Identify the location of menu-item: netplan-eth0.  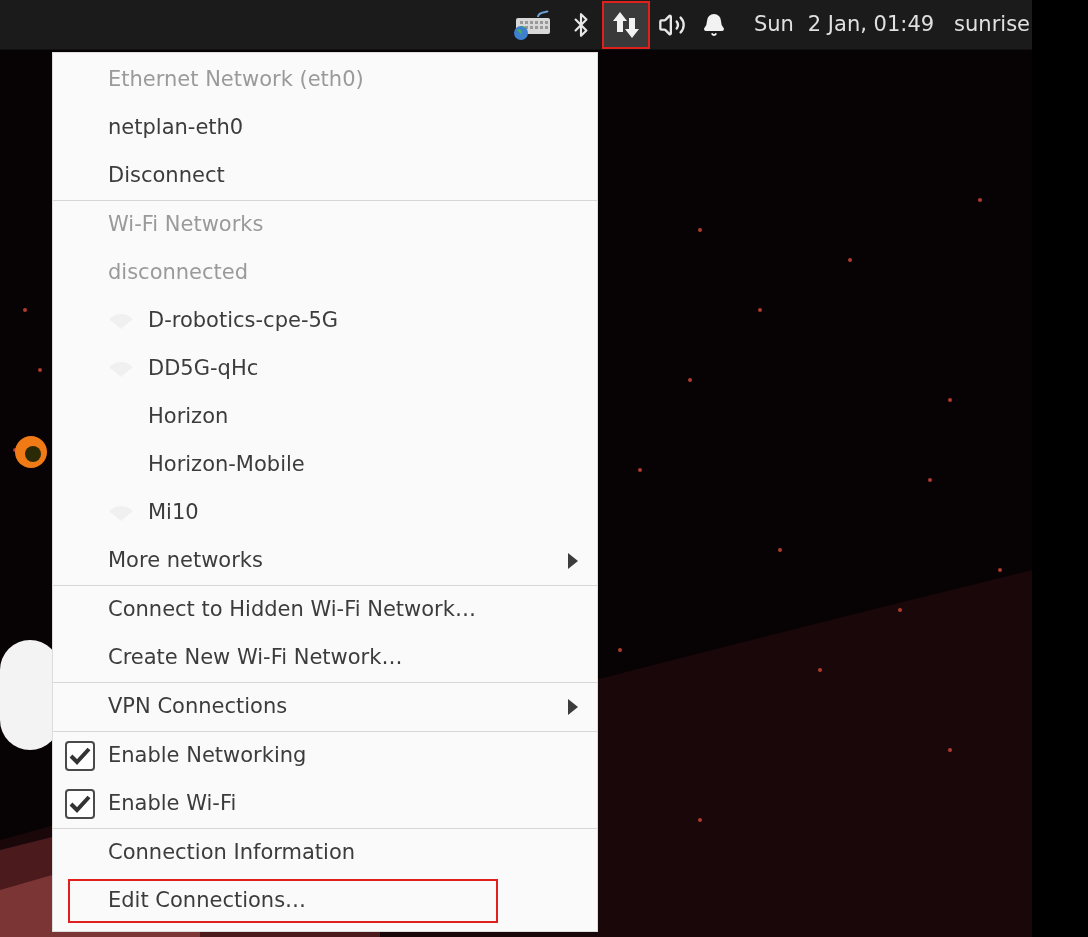
(325, 128).